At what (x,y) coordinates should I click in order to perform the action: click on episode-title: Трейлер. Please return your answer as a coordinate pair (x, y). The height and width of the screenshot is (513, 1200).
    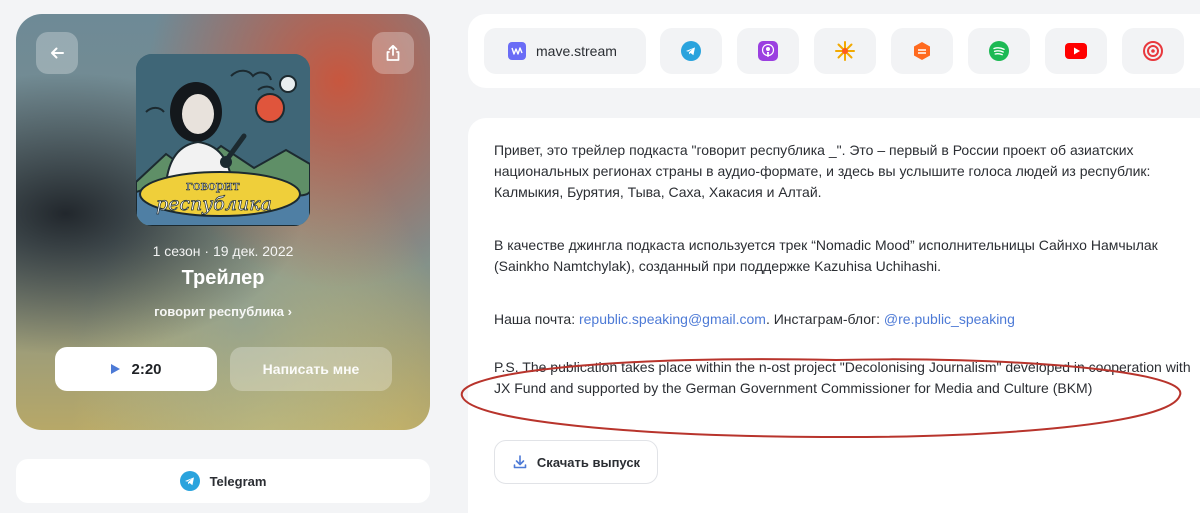
    Looking at the image, I should click on (223, 278).